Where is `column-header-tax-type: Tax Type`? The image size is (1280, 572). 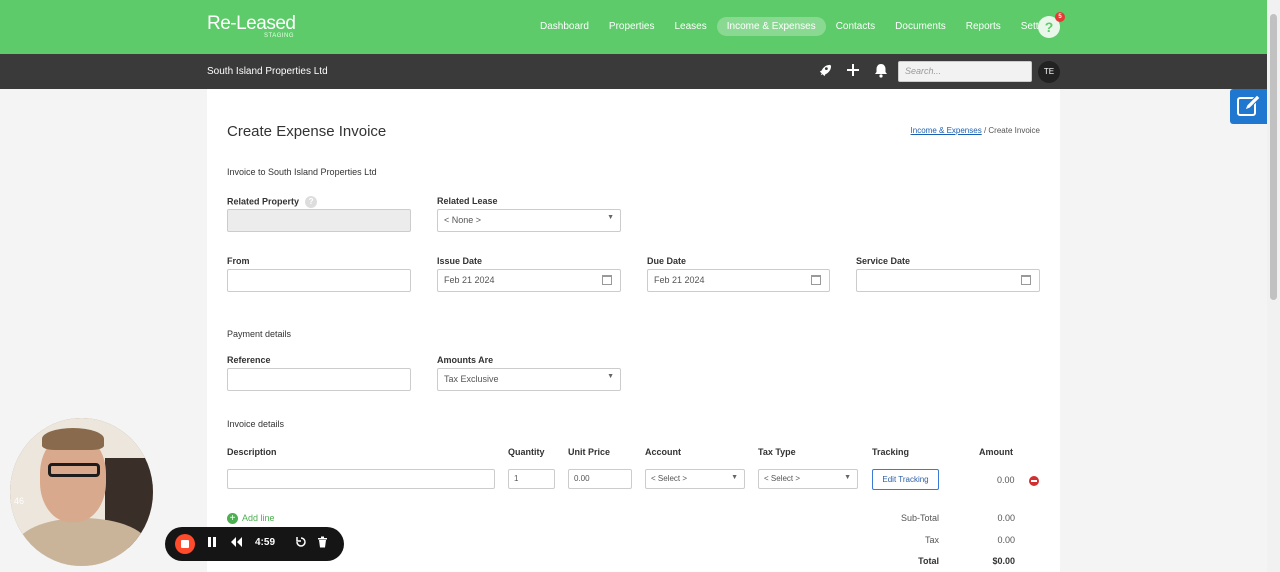
column-header-tax-type: Tax Type is located at coordinates (777, 452).